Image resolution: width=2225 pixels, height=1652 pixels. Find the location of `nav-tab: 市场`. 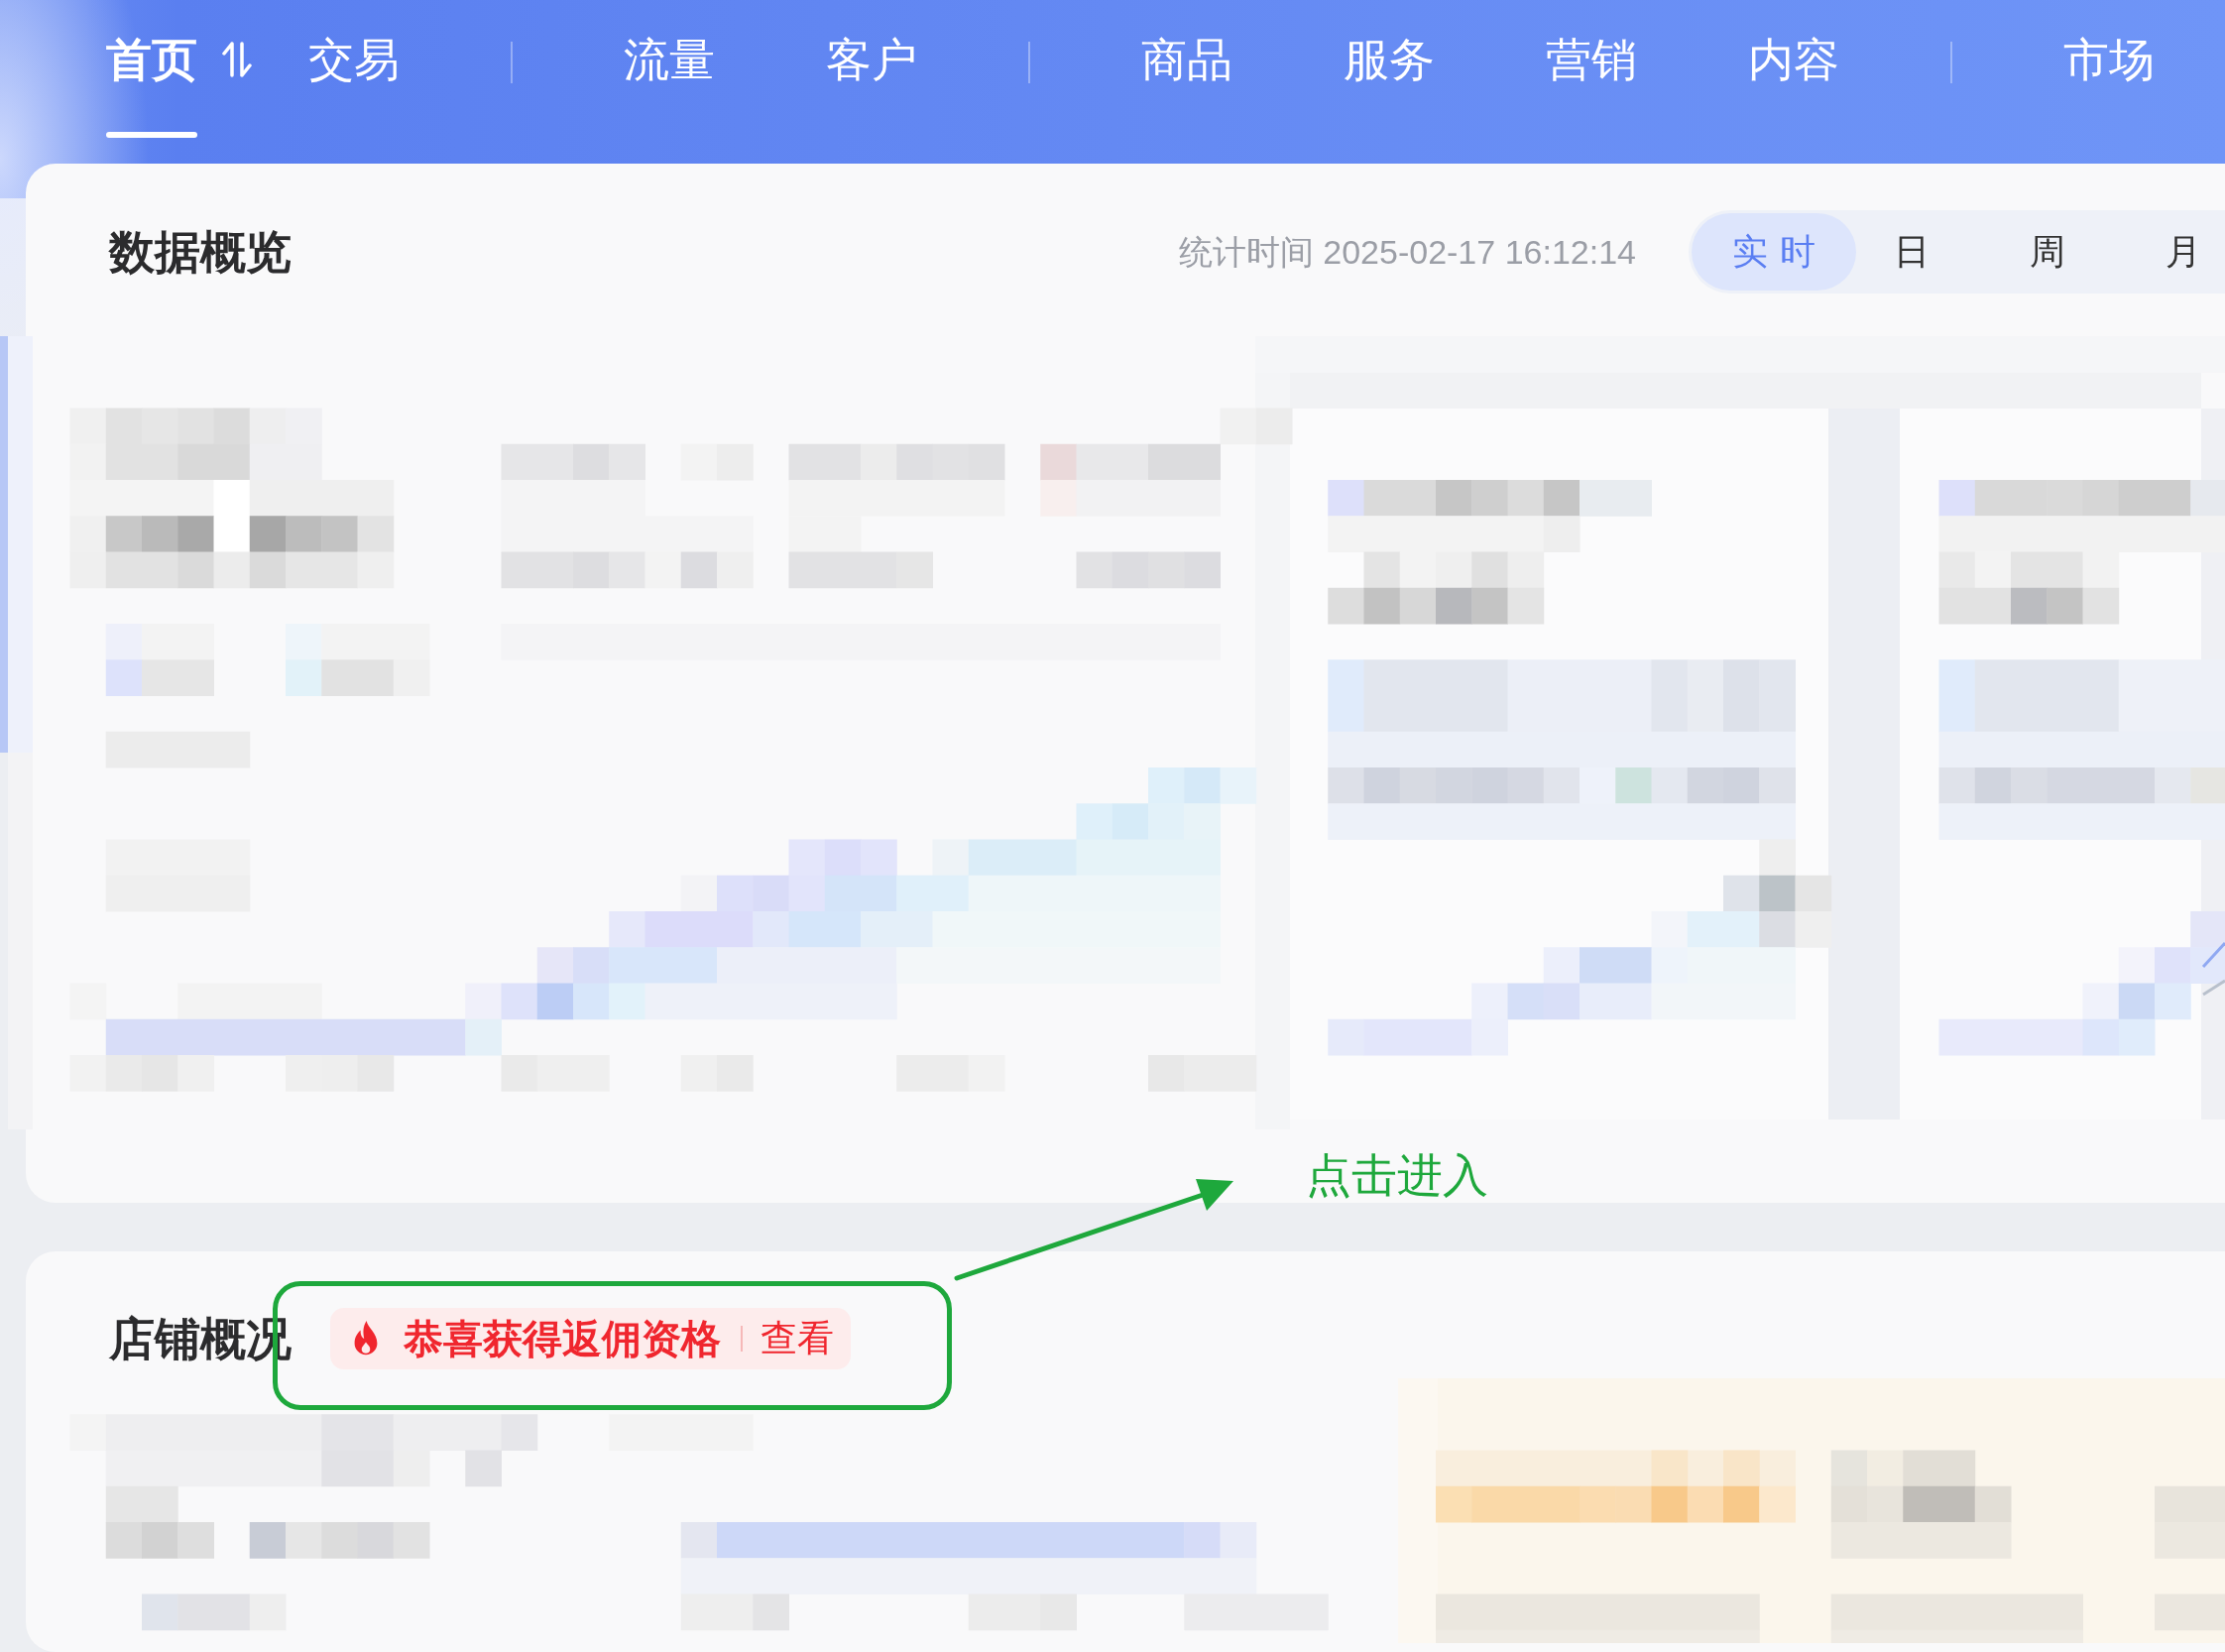

nav-tab: 市场 is located at coordinates (2109, 69).